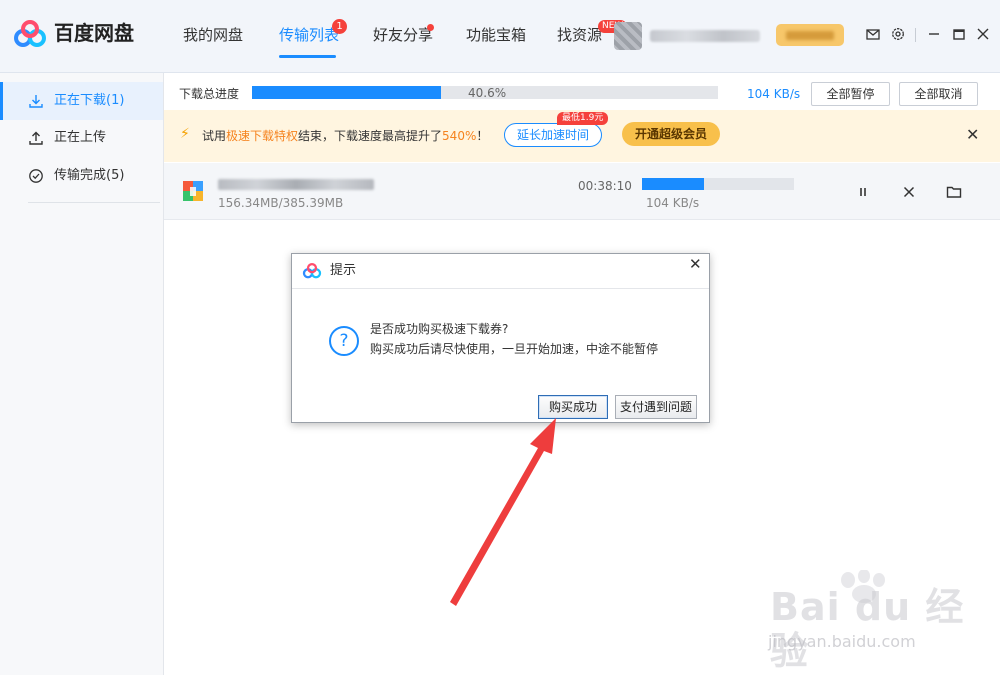 This screenshot has height=675, width=1000. What do you see at coordinates (307, 56) in the screenshot?
I see `active-tab-underline` at bounding box center [307, 56].